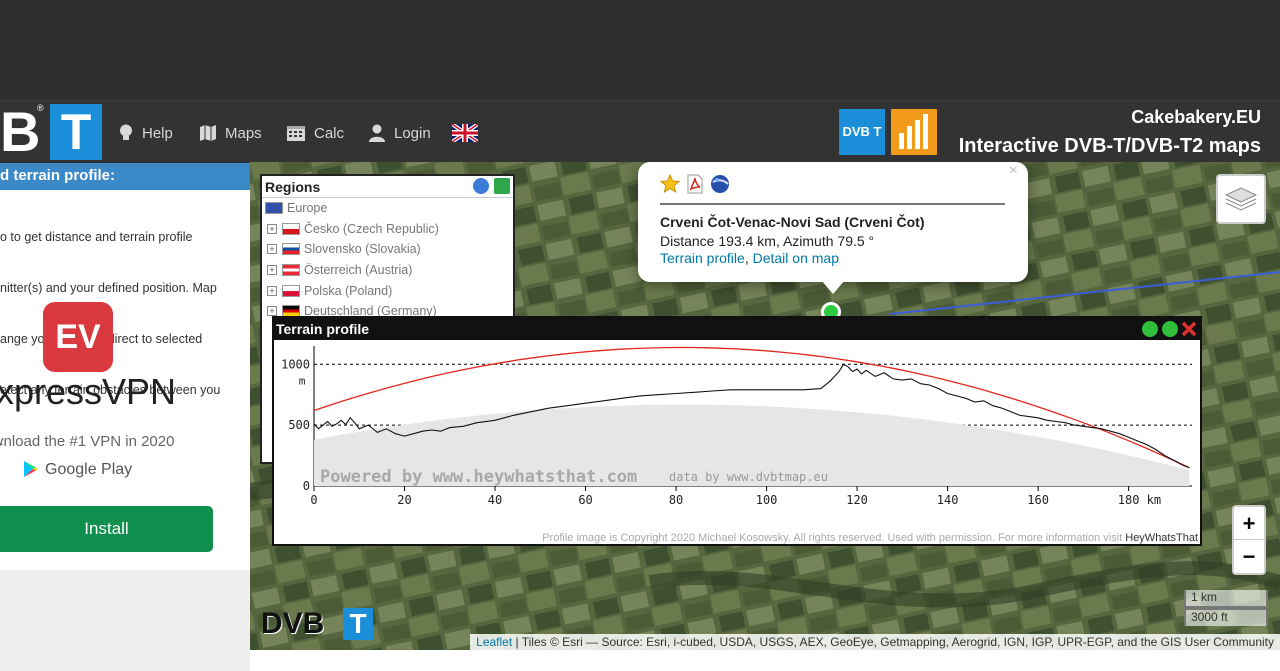 This screenshot has height=671, width=1280. Describe the element at coordinates (108, 288) in the screenshot. I see `sidebar-text-line: nitter(s) and your defined position. Map` at that location.